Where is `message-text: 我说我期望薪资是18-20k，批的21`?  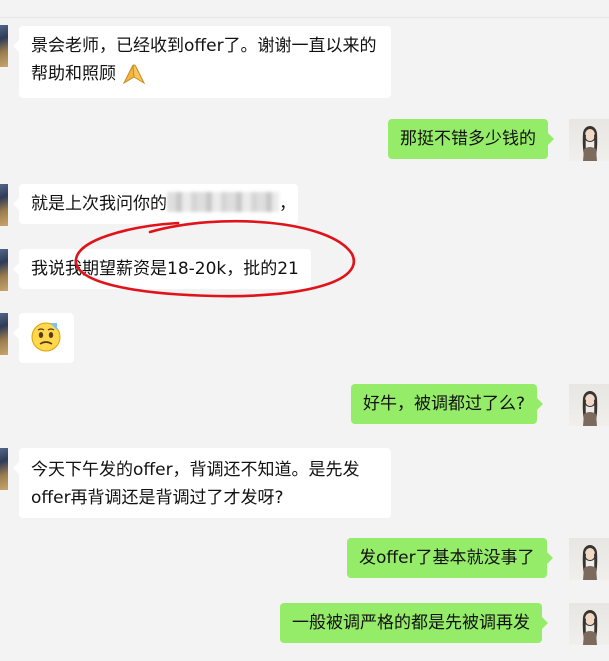
message-text: 我说我期望薪资是18-20k，批的21 is located at coordinates (165, 269).